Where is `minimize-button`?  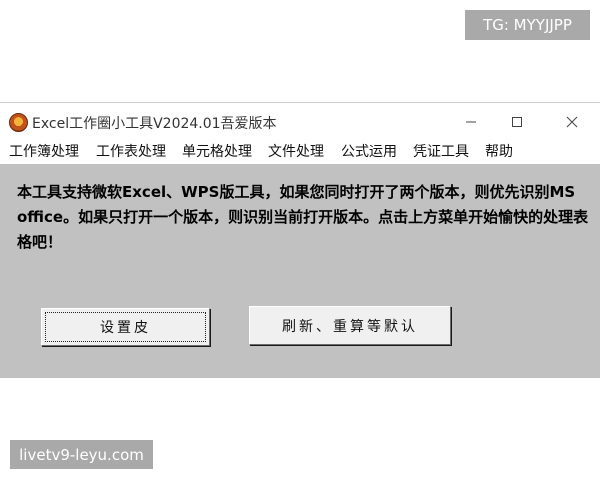
minimize-button is located at coordinates (471, 122).